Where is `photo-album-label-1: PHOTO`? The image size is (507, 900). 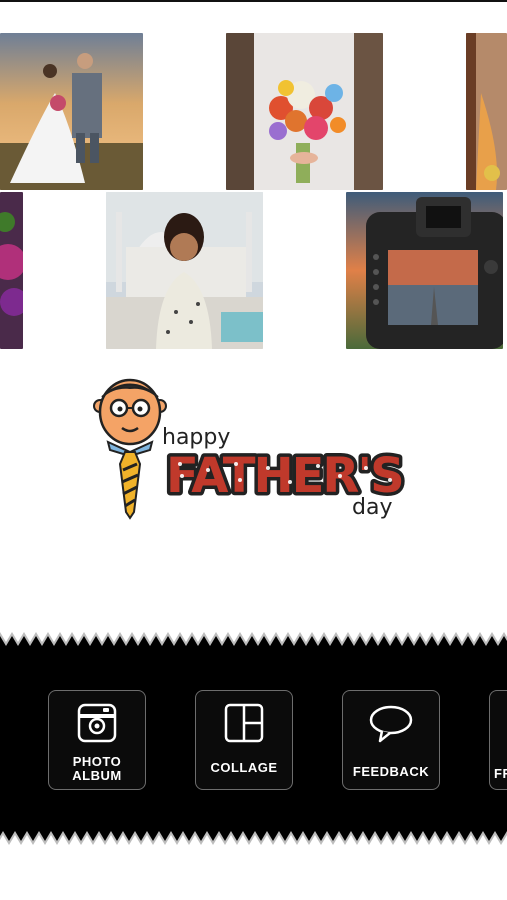
photo-album-label-1: PHOTO is located at coordinates (97, 761).